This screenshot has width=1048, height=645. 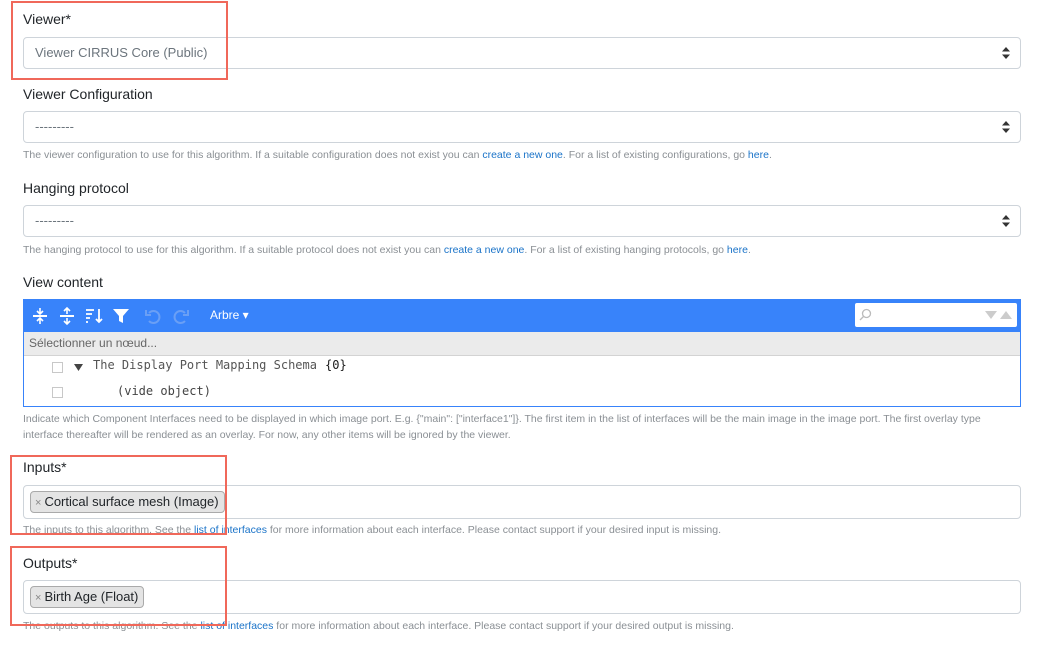 I want to click on redo-icon, so click(x=181, y=316).